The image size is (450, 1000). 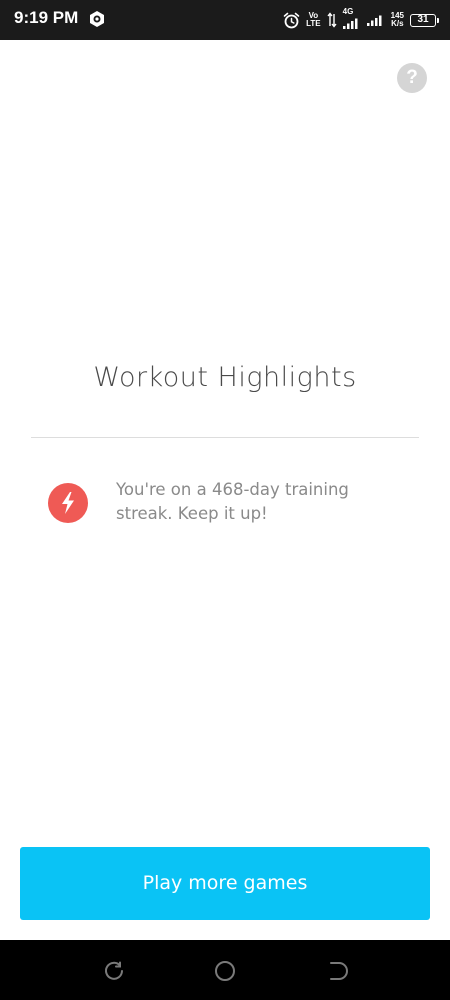 I want to click on battery-level: 31, so click(x=423, y=19).